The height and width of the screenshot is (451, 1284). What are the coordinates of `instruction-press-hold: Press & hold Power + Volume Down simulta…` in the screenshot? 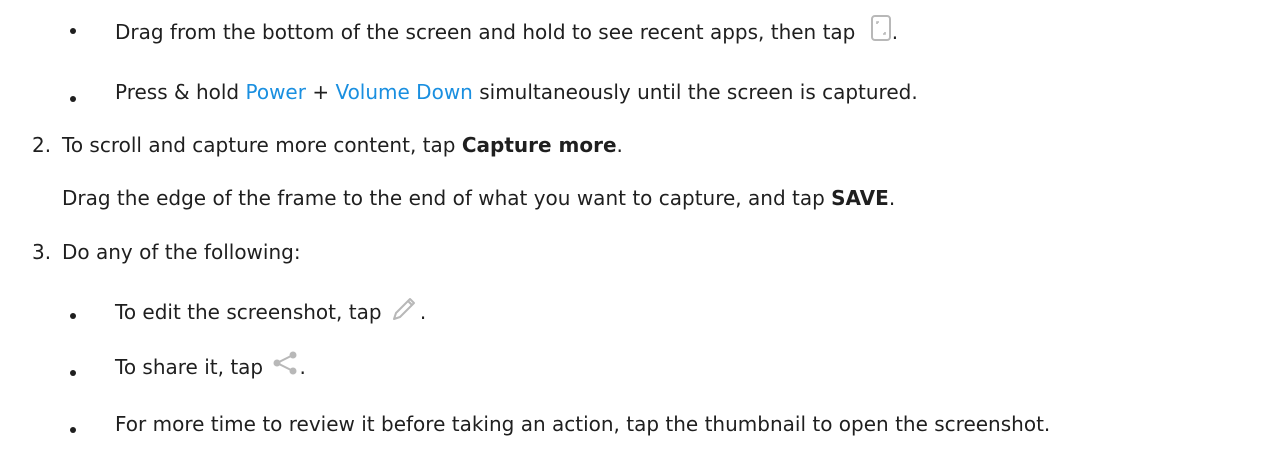 It's located at (516, 92).